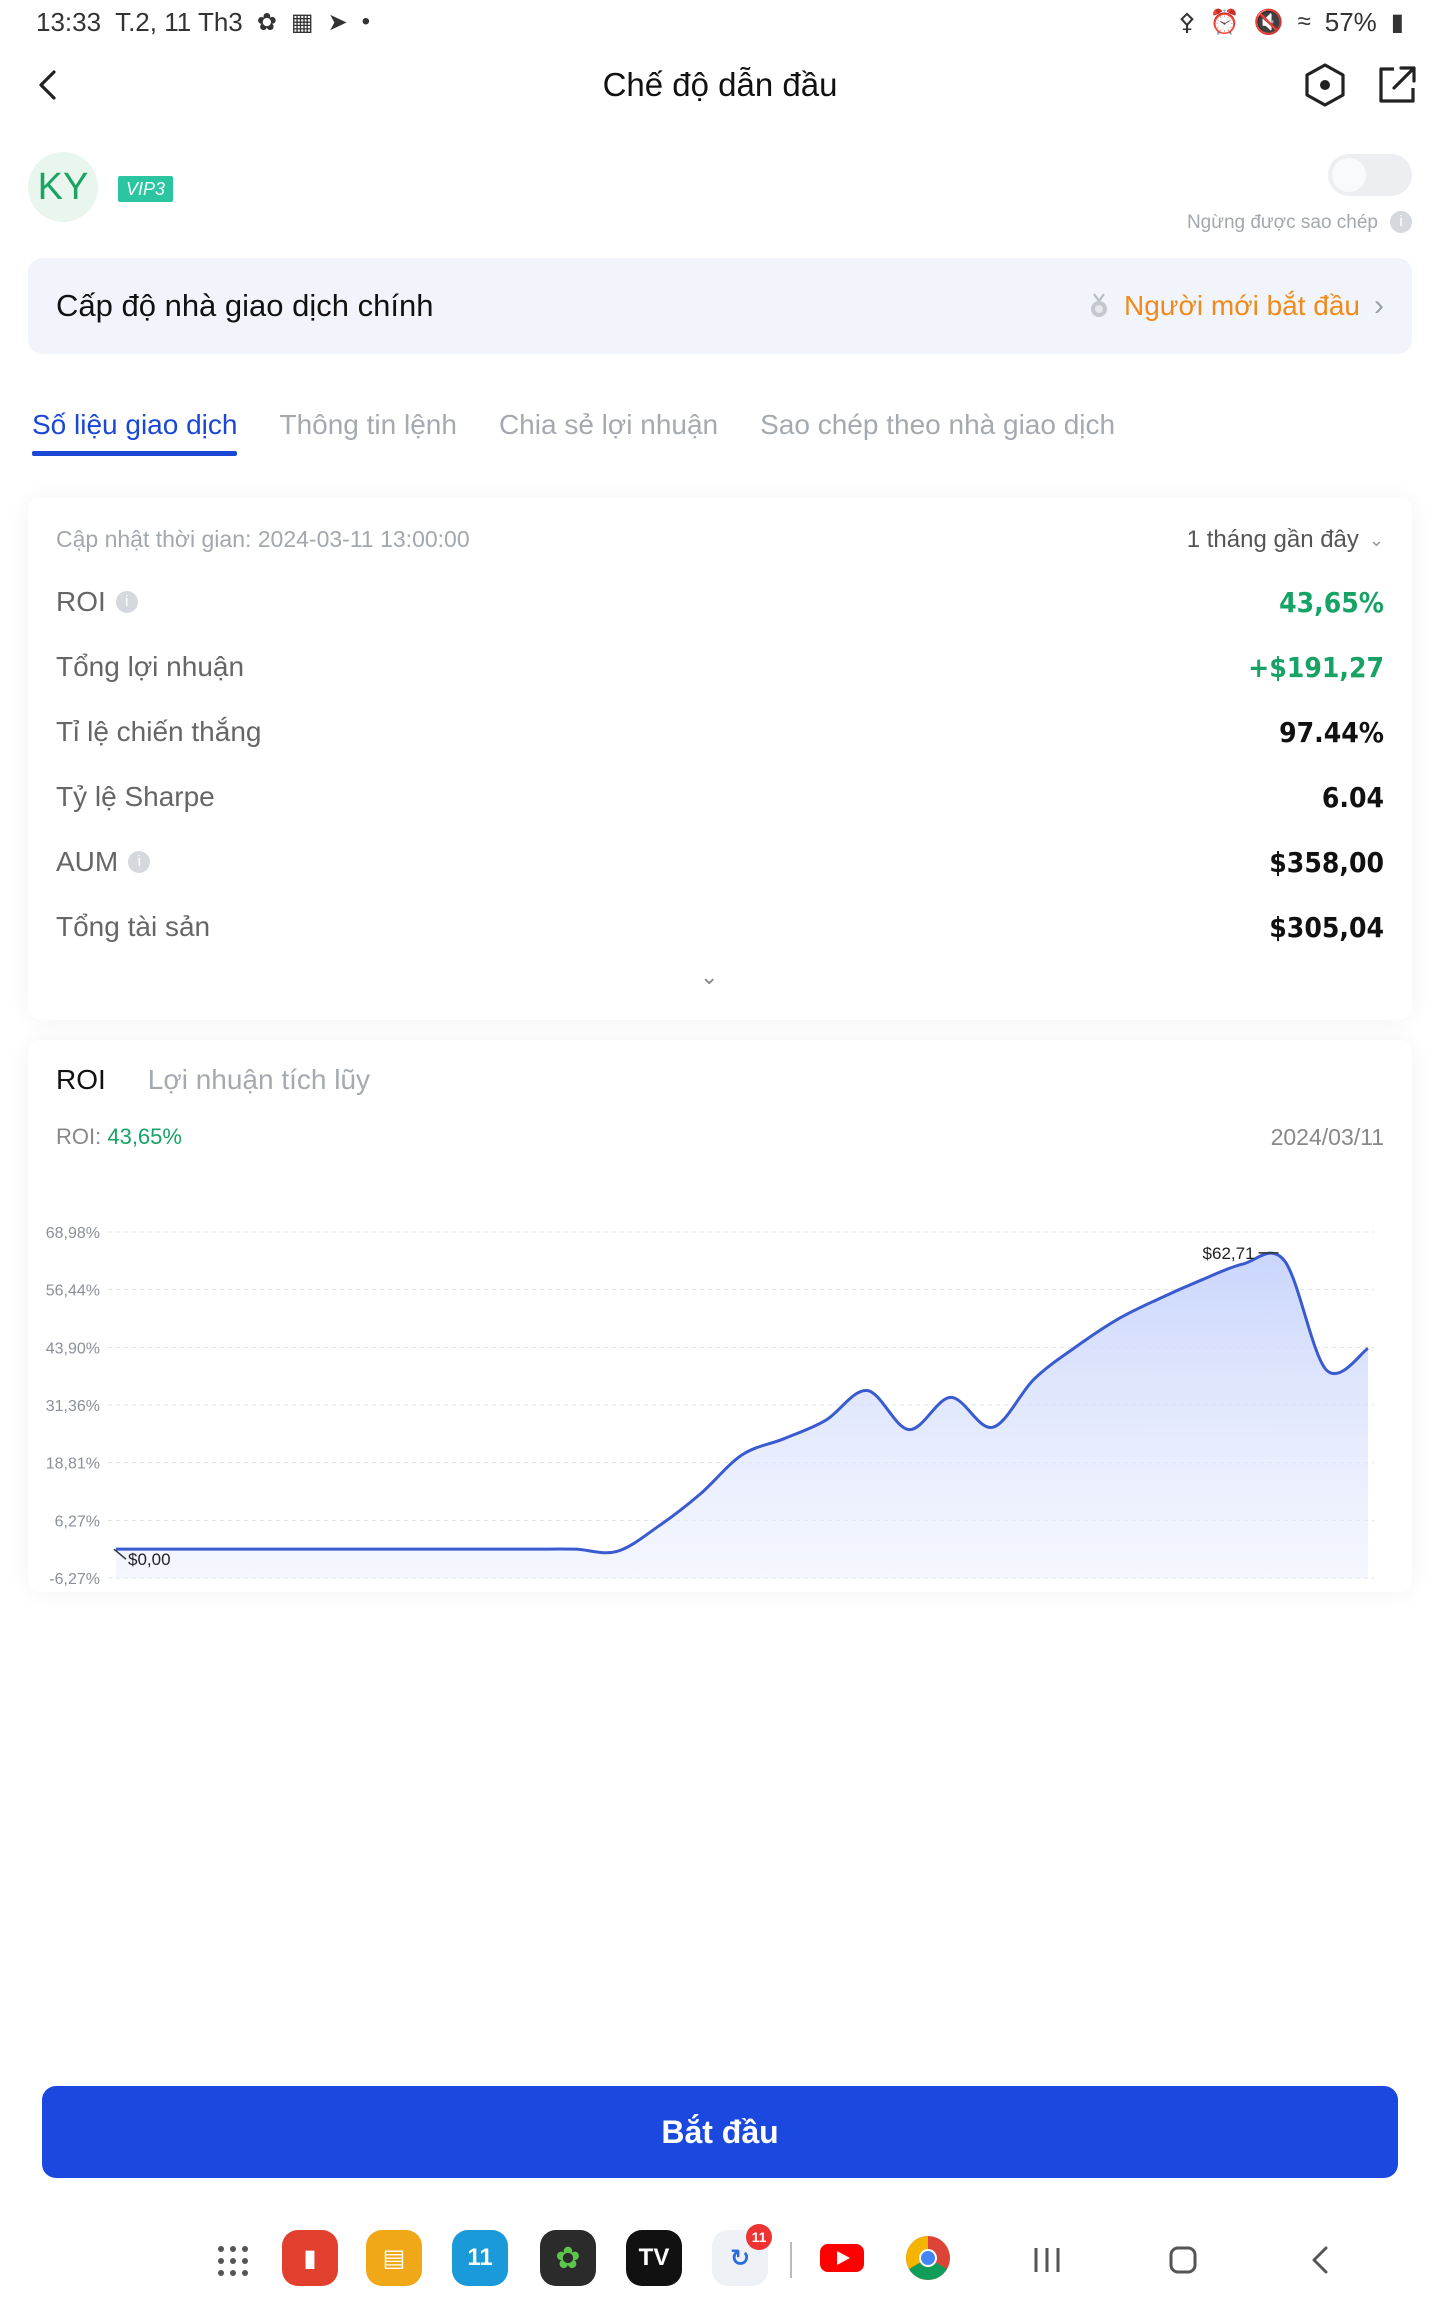 Image resolution: width=1440 pixels, height=2304 pixels. Describe the element at coordinates (709, 977) in the screenshot. I see `expand-chevron-icon: ⌄` at that location.